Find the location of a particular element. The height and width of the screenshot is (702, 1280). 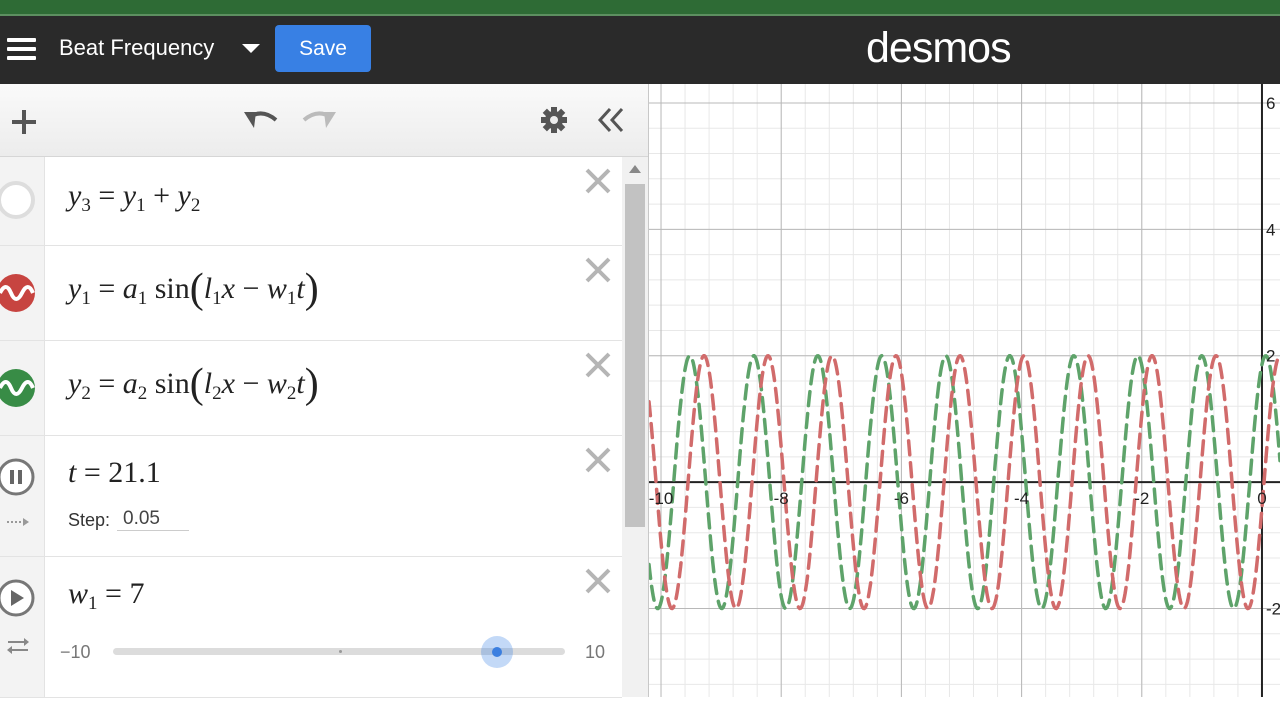

expression-t-math: t = 21.1 is located at coordinates (114, 473).